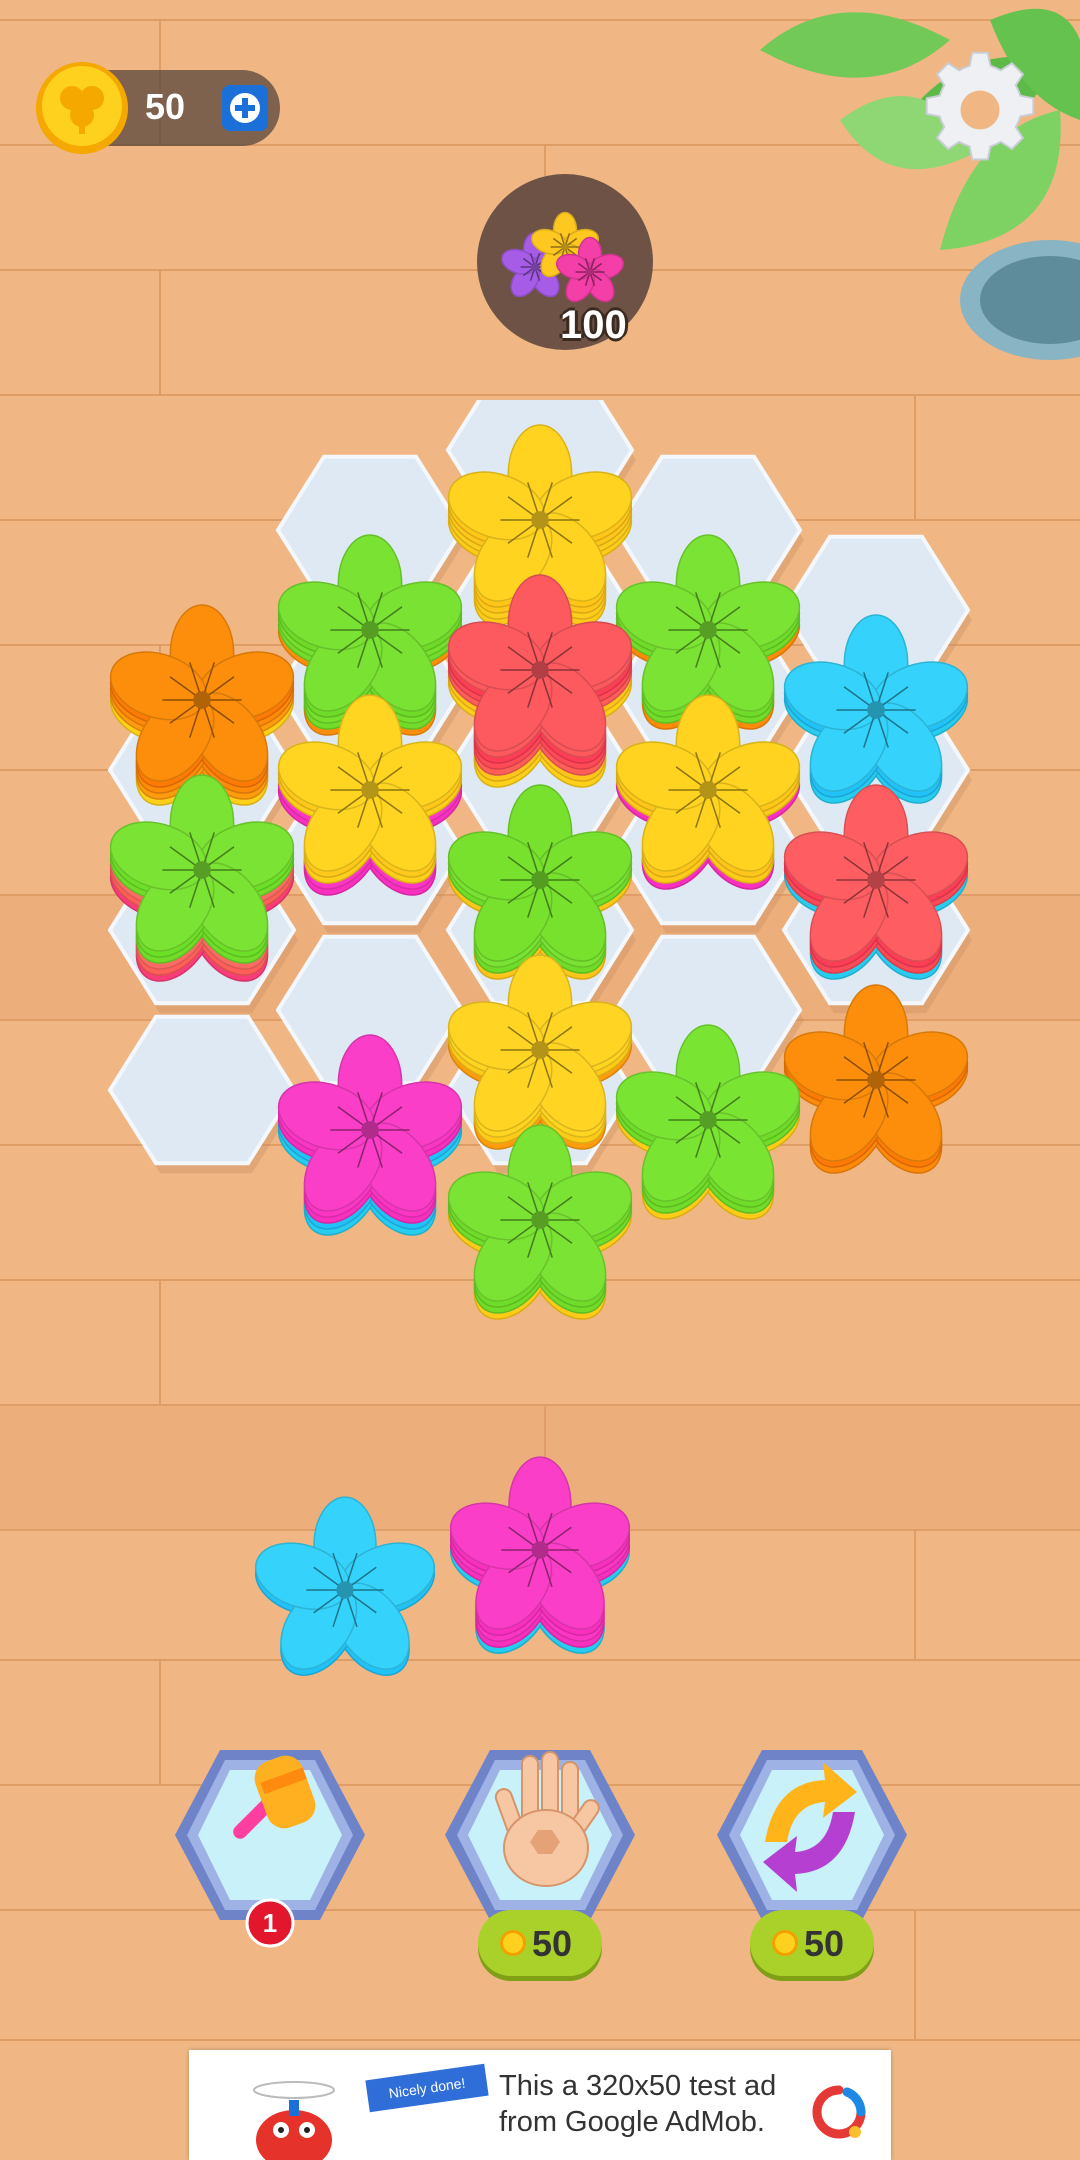 The width and height of the screenshot is (1080, 2160). Describe the element at coordinates (274, 1797) in the screenshot. I see `hammer-icon` at that location.